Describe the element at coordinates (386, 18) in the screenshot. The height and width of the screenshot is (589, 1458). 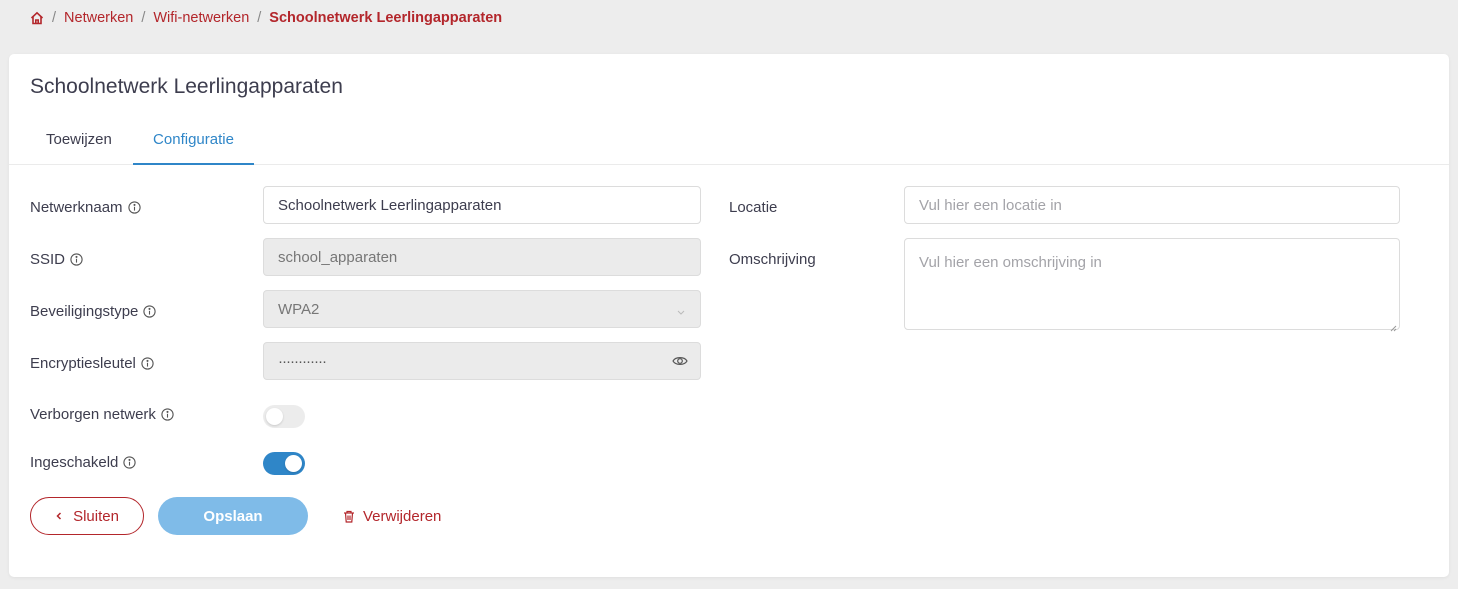
I see `breadcrumb-current: Schoolnetwerk Leerlingapparaten` at that location.